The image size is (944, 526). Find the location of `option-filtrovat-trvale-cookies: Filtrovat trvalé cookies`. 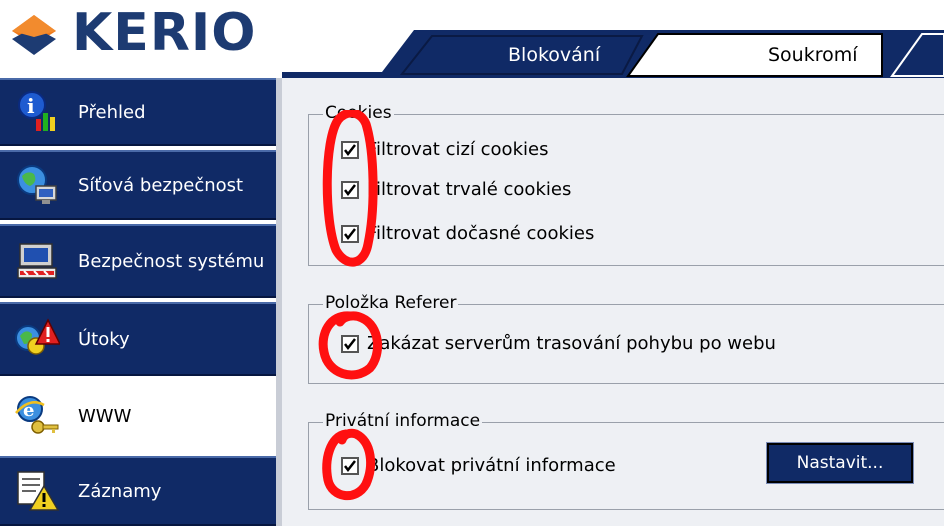

option-filtrovat-trvale-cookies: Filtrovat trvalé cookies is located at coordinates (456, 189).